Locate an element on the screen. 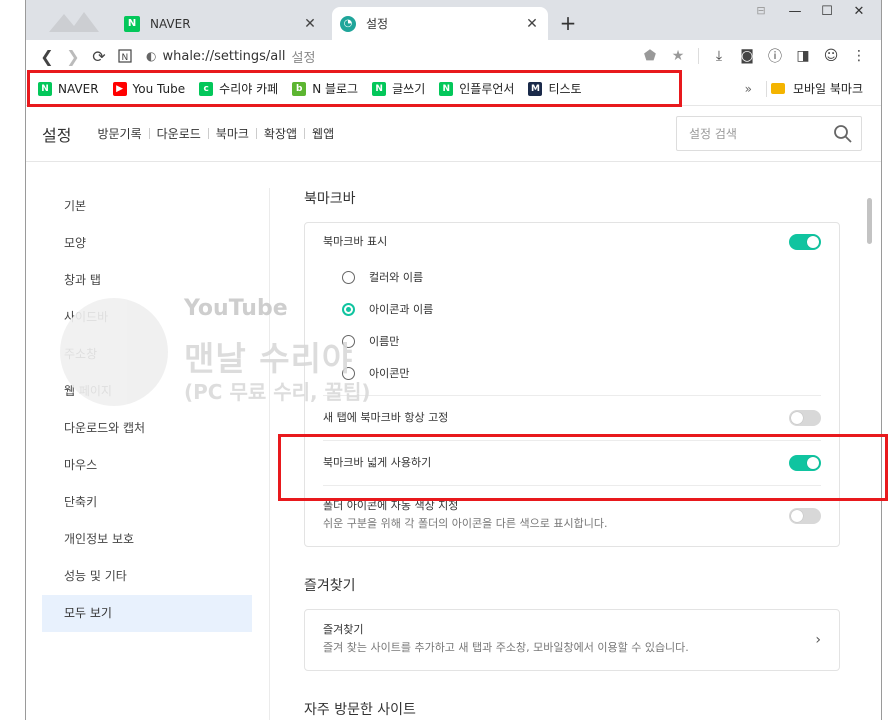 The width and height of the screenshot is (890, 720). folder-icon is located at coordinates (777, 88).